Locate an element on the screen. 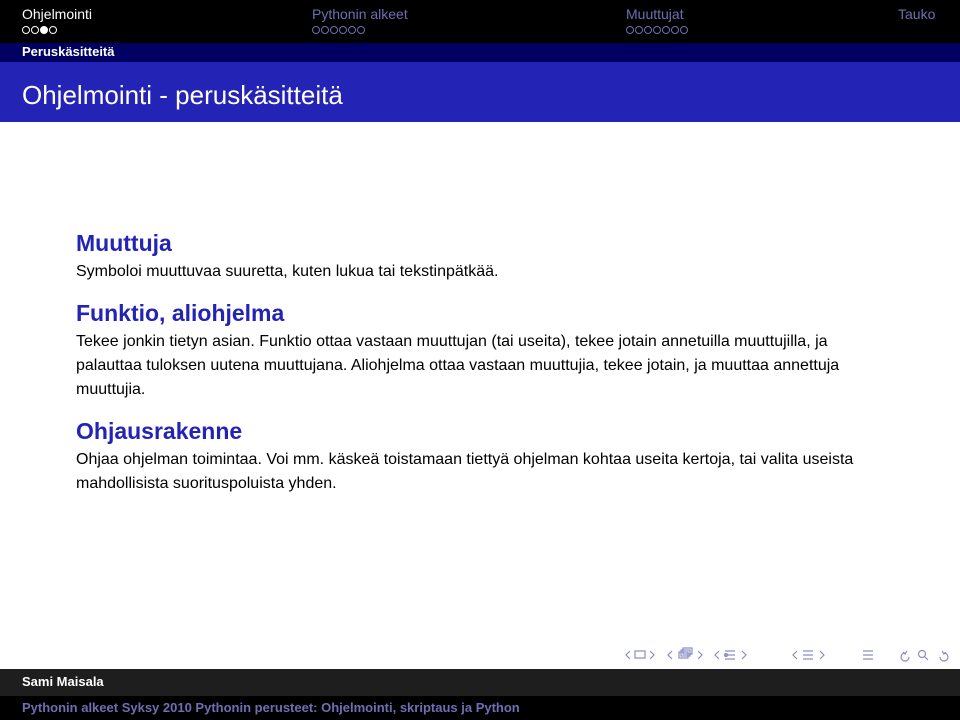  subsection-bar: Peruskäsitteitä is located at coordinates (480, 52).